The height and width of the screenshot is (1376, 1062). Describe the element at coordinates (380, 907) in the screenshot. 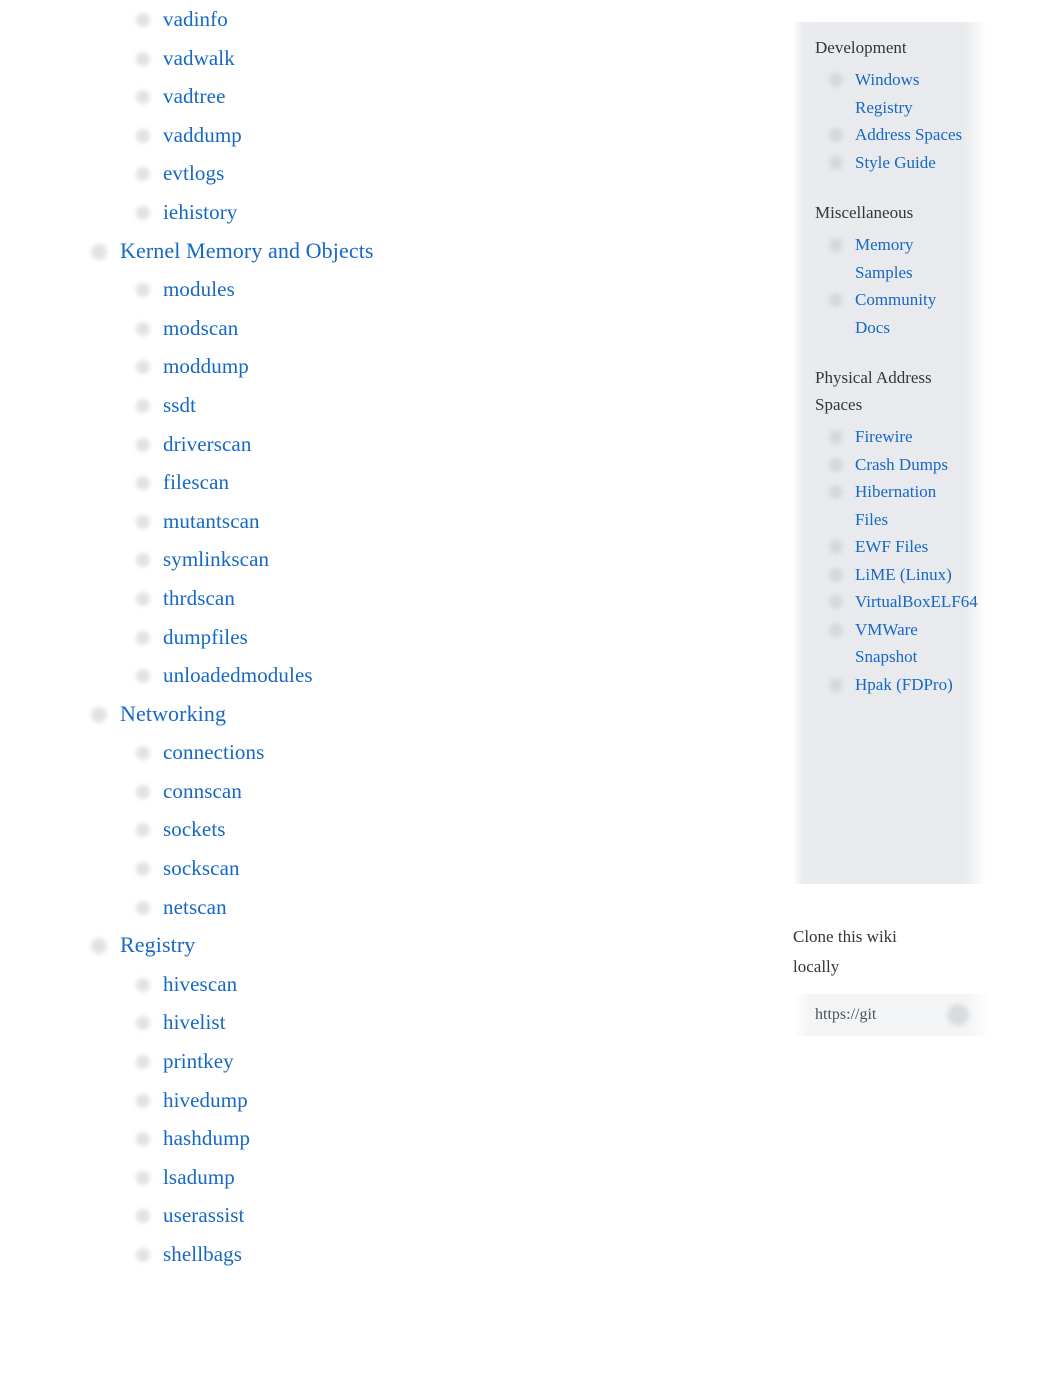

I see `nav-item: netscan` at that location.